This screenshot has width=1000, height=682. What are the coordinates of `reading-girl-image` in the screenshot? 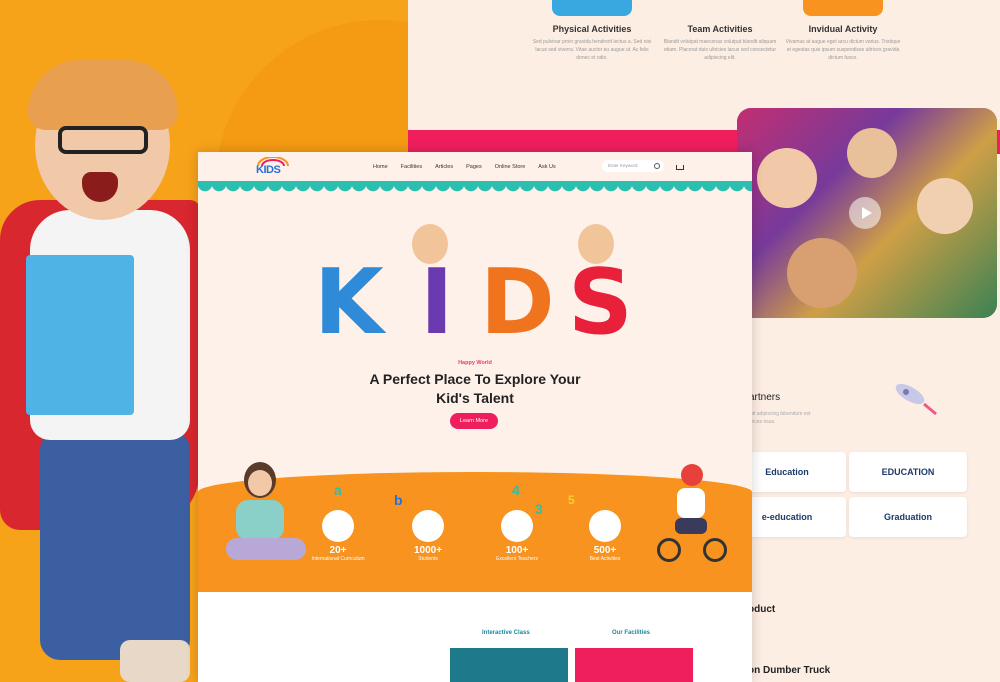 It's located at (266, 517).